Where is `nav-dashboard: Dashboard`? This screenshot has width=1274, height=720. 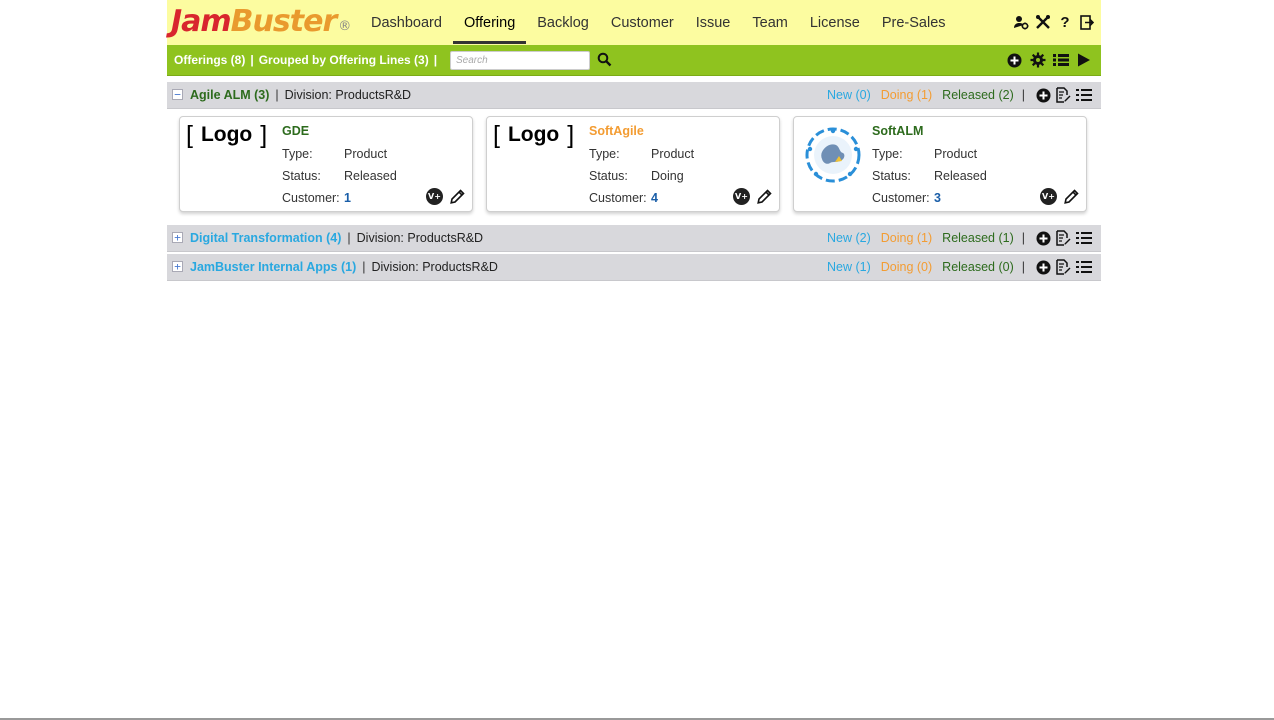 nav-dashboard: Dashboard is located at coordinates (406, 22).